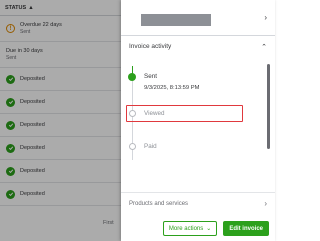 The width and height of the screenshot is (320, 241). I want to click on timeline-dot-paid, so click(132, 146).